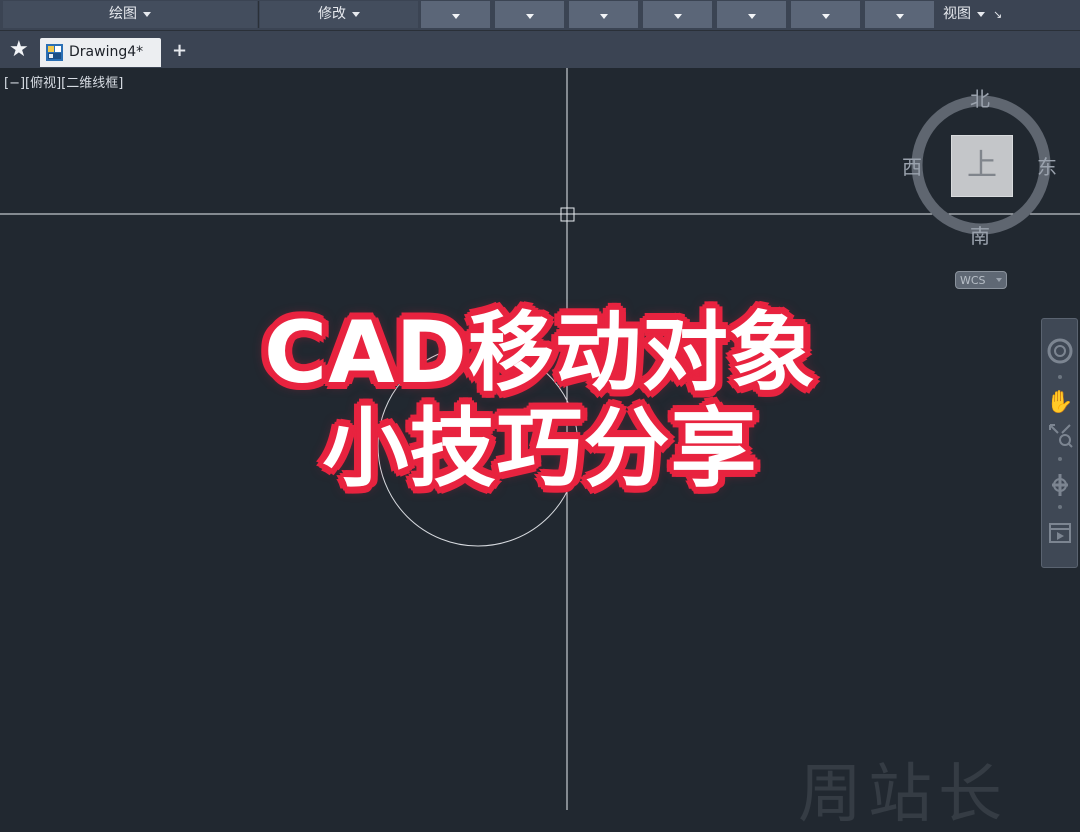 This screenshot has width=1080, height=832. I want to click on ribbon-panel-draw: 绘图, so click(130, 14).